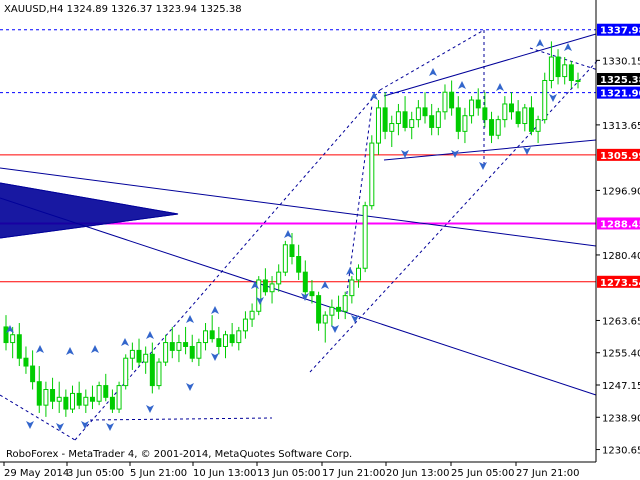 The image size is (640, 480). Describe the element at coordinates (354, 473) in the screenshot. I see `time-tick-label: 17 Jun 21:00` at that location.